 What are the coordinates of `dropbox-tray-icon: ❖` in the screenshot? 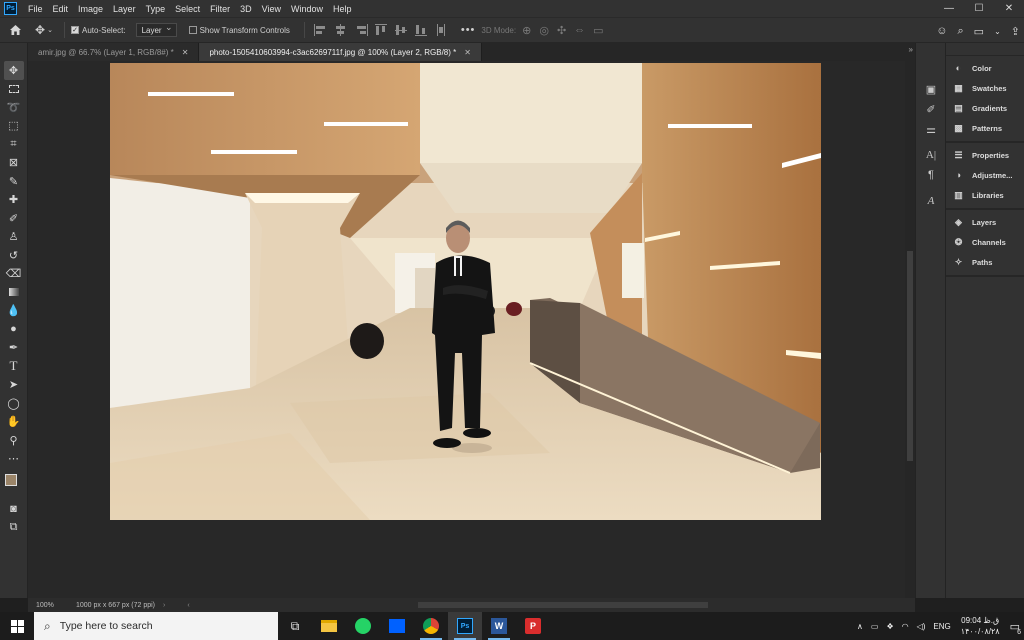 It's located at (889, 626).